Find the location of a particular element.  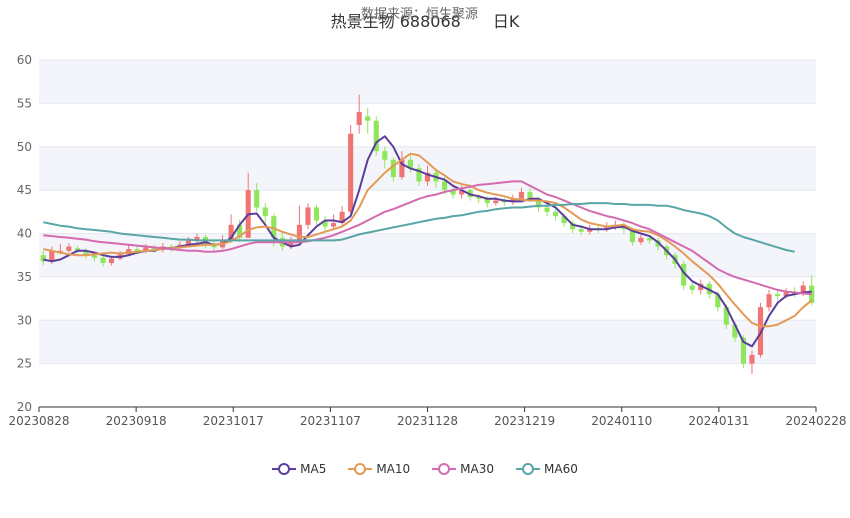

legend-item-ma30: MA30 is located at coordinates (463, 469).